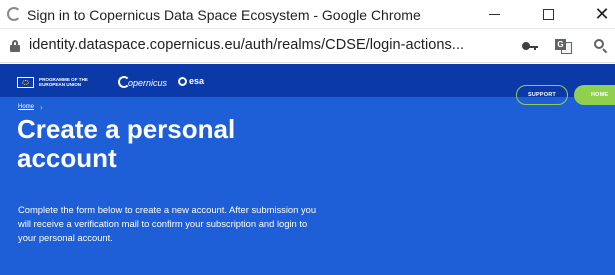  Describe the element at coordinates (542, 95) in the screenshot. I see `support-button: SUPPORT` at that location.